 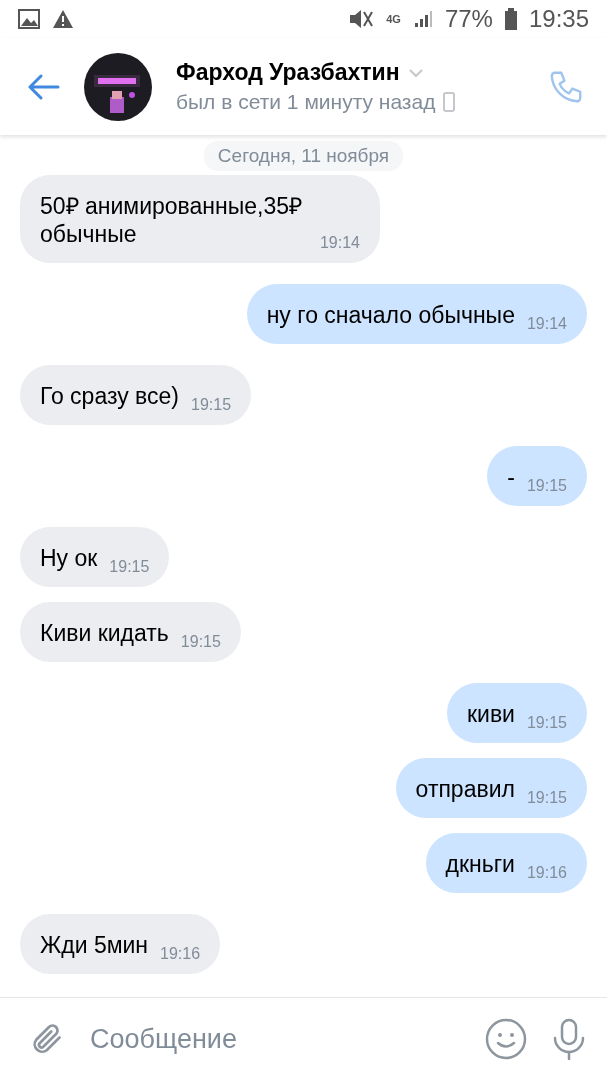 I want to click on network-type: 4G, so click(x=393, y=19).